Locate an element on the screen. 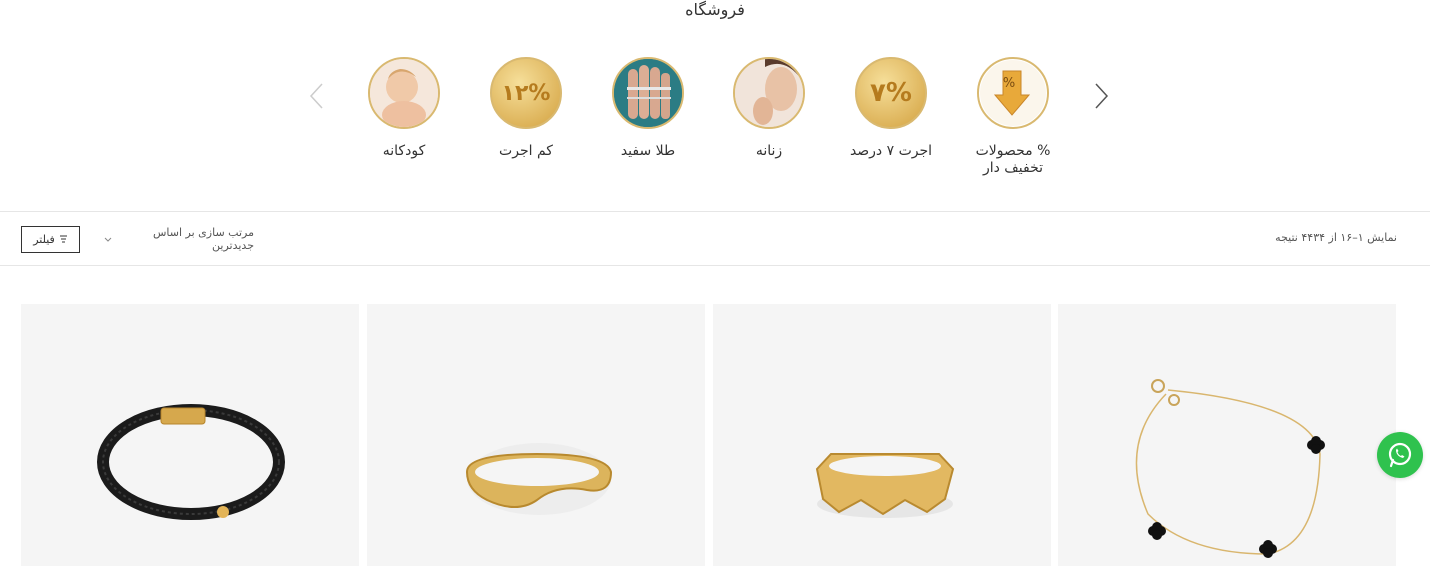 The height and width of the screenshot is (566, 1430). category-label: % محصولات تخفیف دار is located at coordinates (1013, 159).